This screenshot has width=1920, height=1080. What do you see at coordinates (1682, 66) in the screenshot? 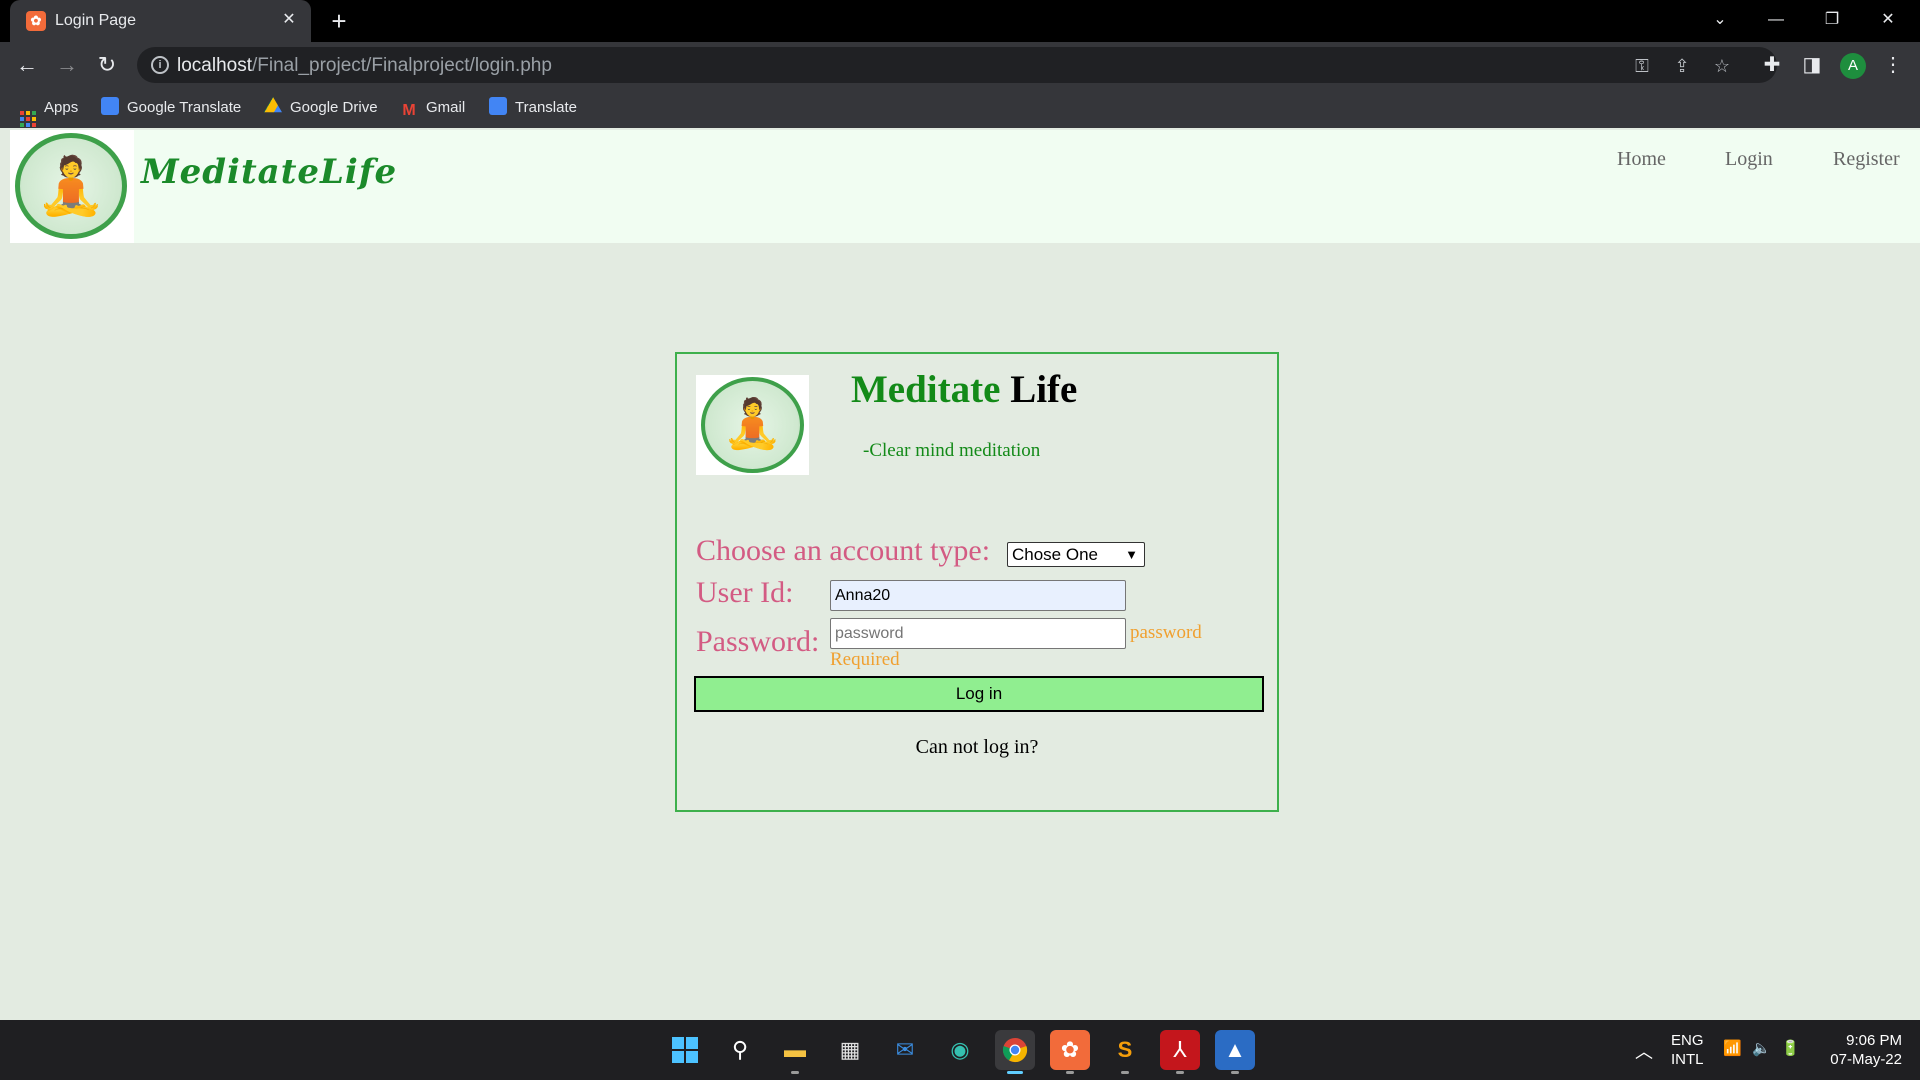
I see `share-icon: ⇪` at bounding box center [1682, 66].